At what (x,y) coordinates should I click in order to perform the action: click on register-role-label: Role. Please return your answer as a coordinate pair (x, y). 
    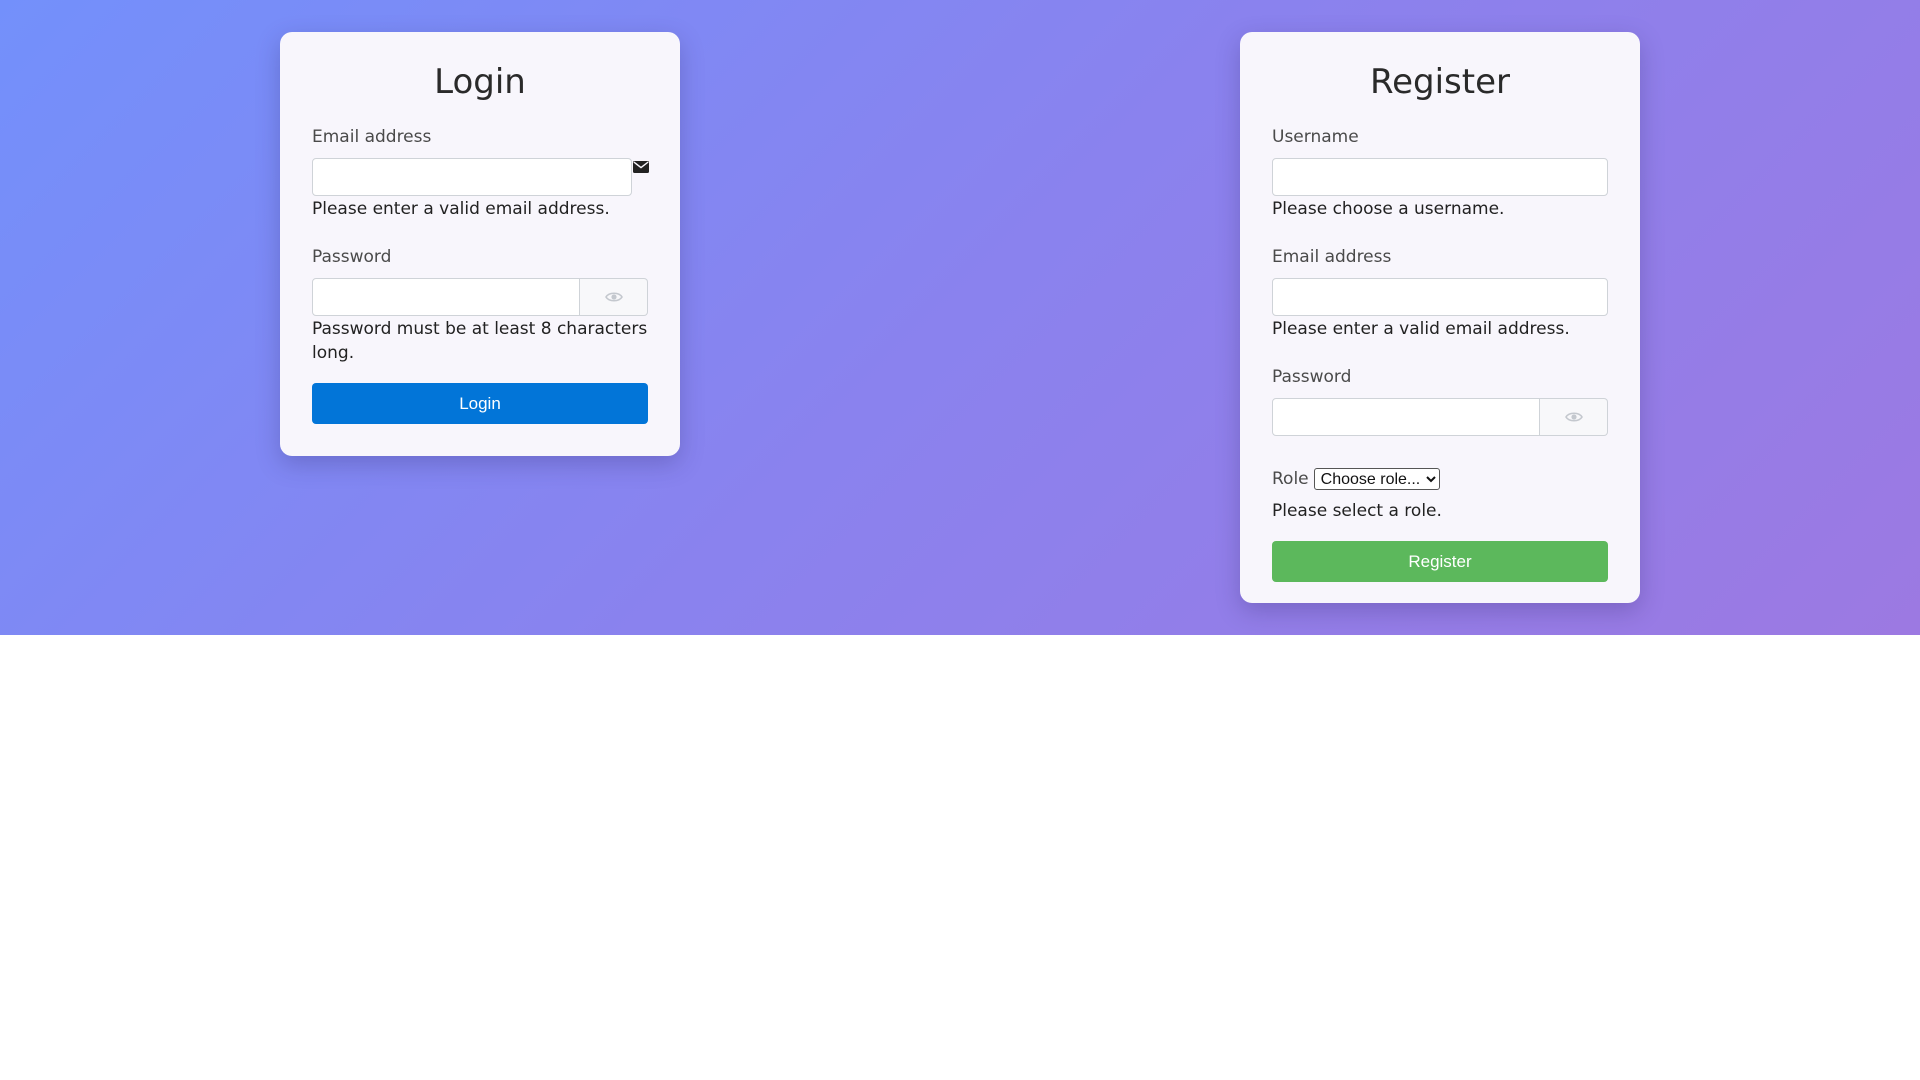
    Looking at the image, I should click on (1290, 479).